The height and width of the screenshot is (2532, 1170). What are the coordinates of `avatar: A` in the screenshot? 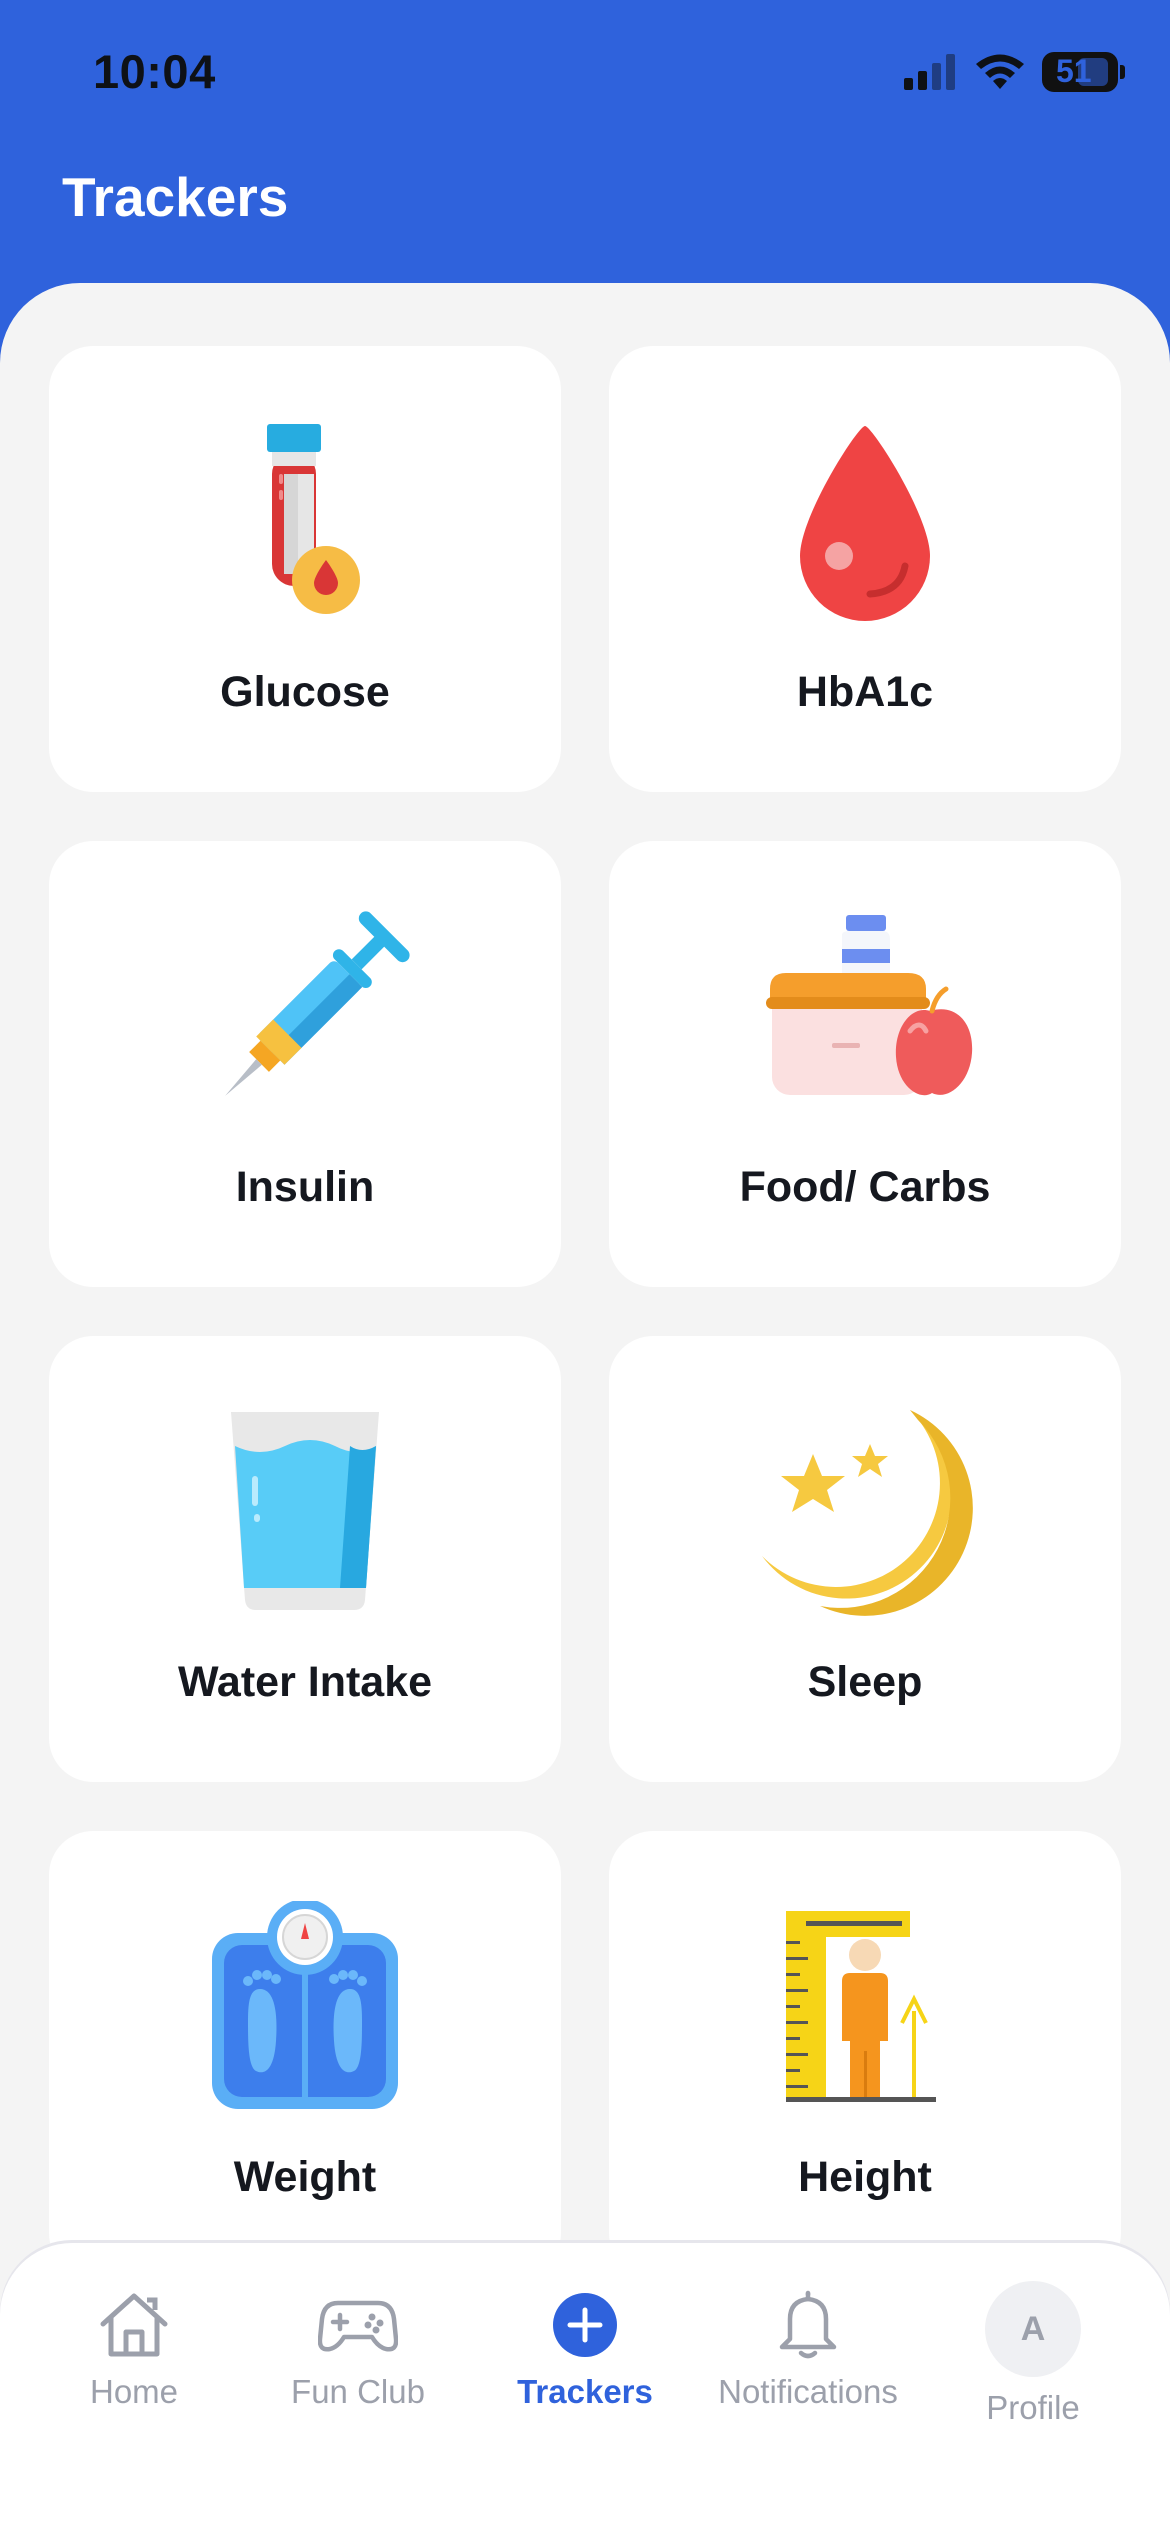 It's located at (1033, 2329).